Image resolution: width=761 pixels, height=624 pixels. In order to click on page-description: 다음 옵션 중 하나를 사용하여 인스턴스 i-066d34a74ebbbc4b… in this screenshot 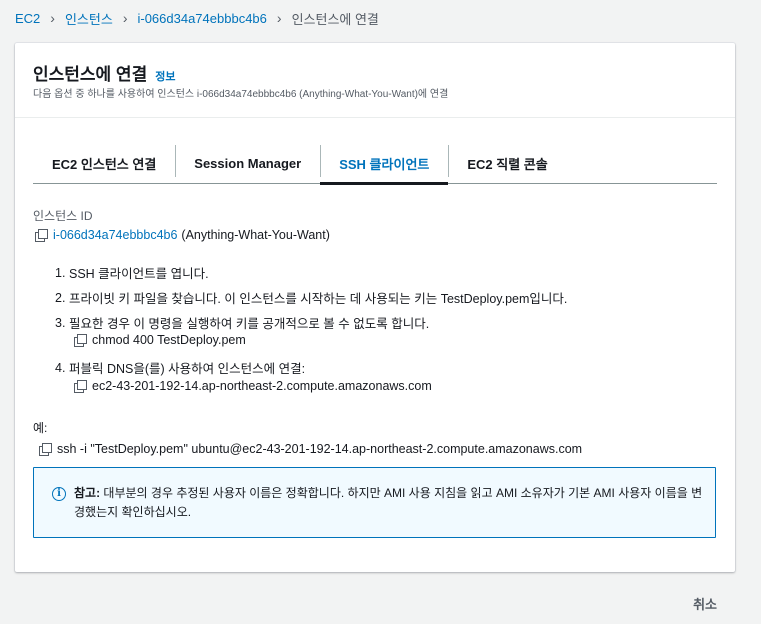, I will do `click(241, 94)`.